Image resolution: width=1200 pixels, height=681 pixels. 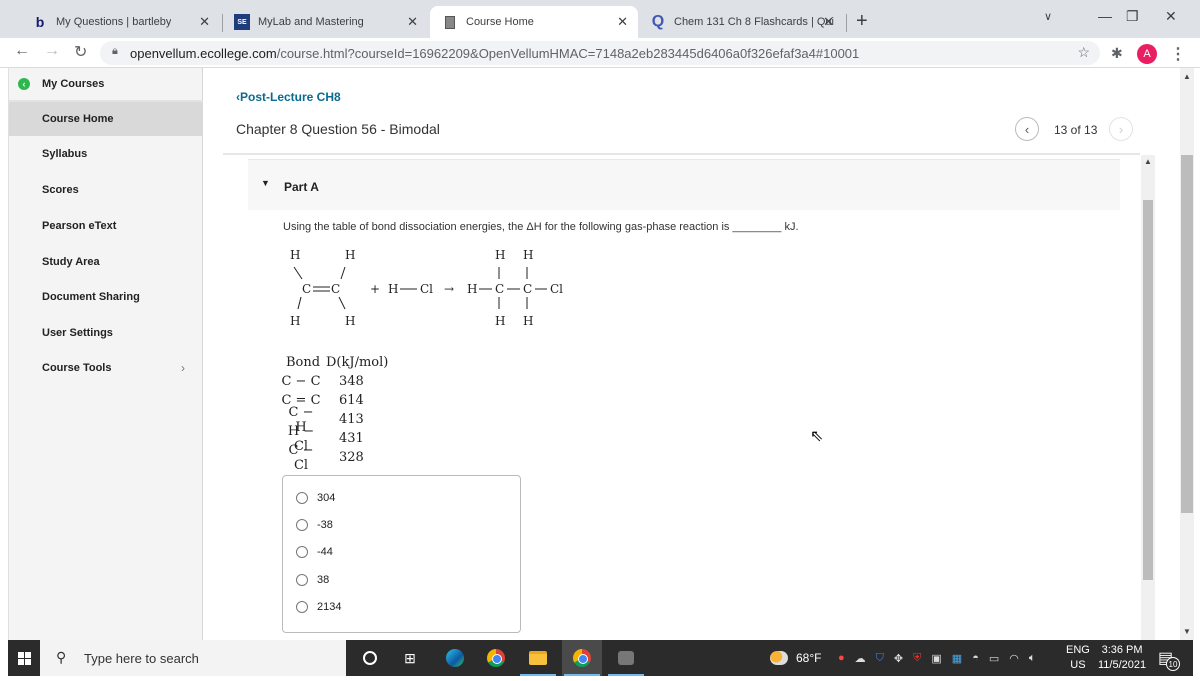 I want to click on forward-arrow-icon: →, so click(x=52, y=51).